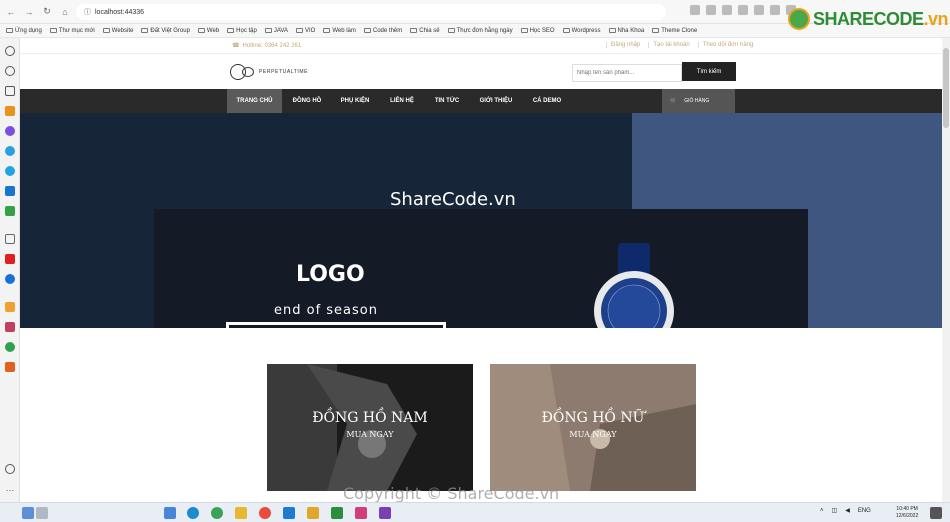  Describe the element at coordinates (370, 427) in the screenshot. I see `category-tile-men: ĐỒNG HỒ NAM MUA NGAY` at that location.